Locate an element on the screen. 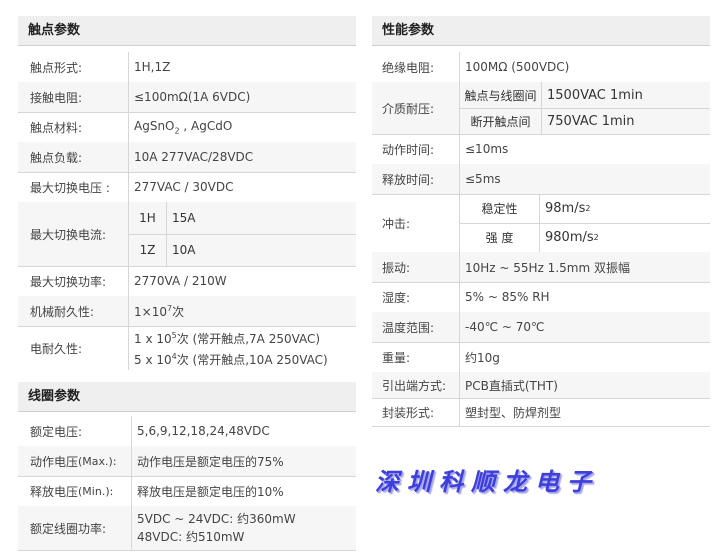  release-voltage-label: 释放电压 (Min.): is located at coordinates (75, 491).